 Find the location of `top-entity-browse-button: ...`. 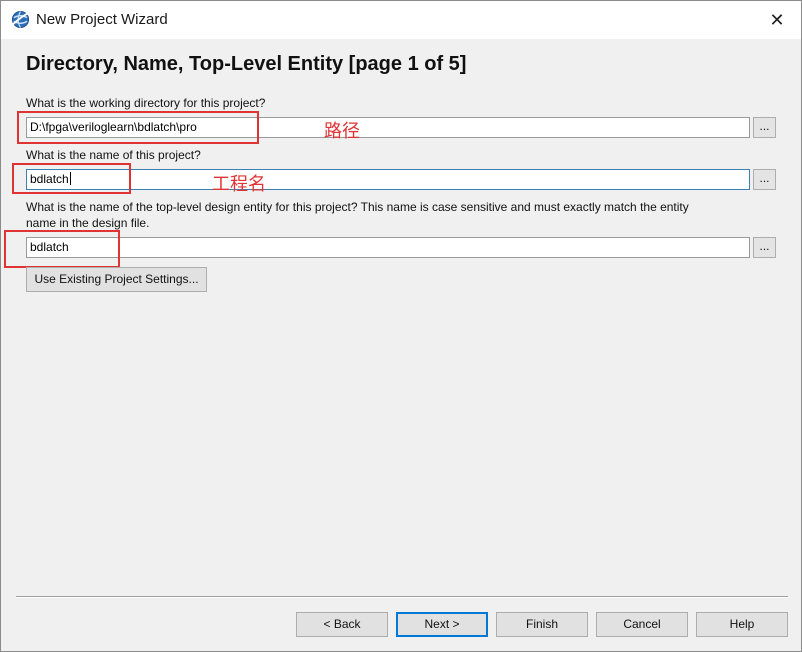

top-entity-browse-button: ... is located at coordinates (764, 247).